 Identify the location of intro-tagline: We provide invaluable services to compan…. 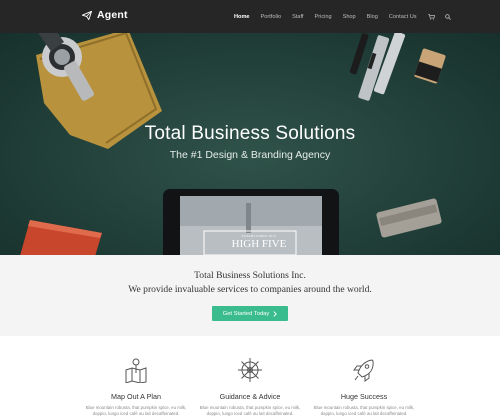
(250, 289).